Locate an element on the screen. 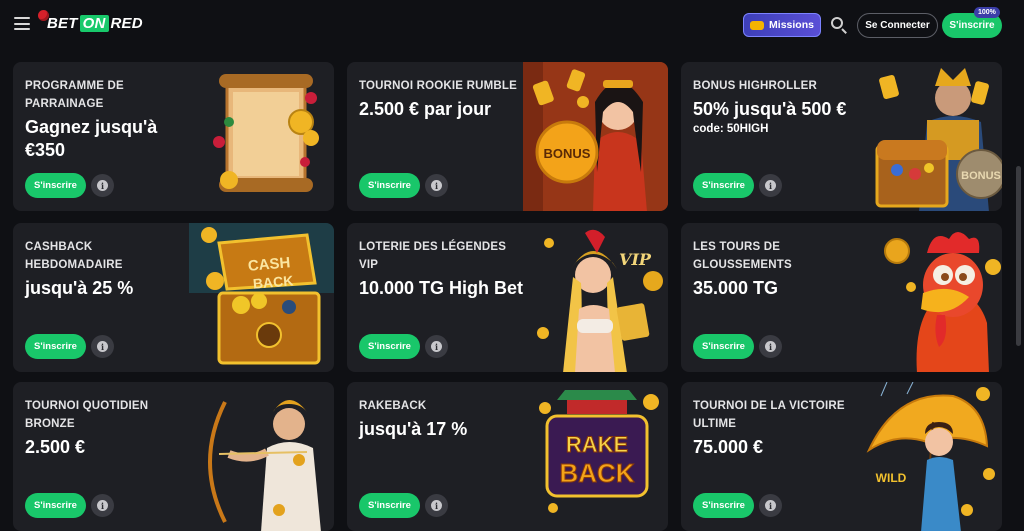  promo-eyebrow: LOTERIE DES LÉGENDES VIP is located at coordinates (433, 256).